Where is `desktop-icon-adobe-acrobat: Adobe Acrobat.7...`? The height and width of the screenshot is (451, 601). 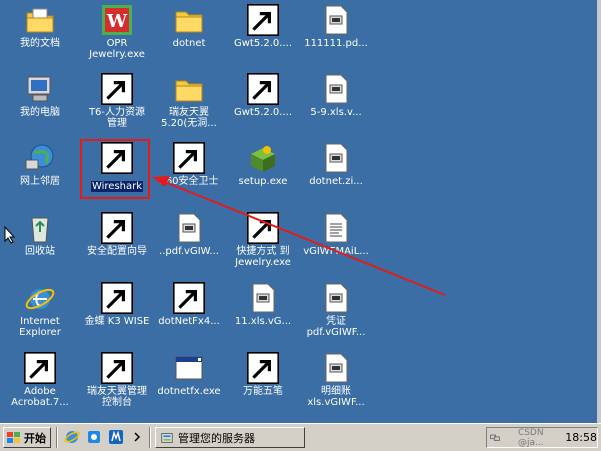
desktop-icon-adobe-acrobat: Adobe Acrobat.7... is located at coordinates (40, 380).